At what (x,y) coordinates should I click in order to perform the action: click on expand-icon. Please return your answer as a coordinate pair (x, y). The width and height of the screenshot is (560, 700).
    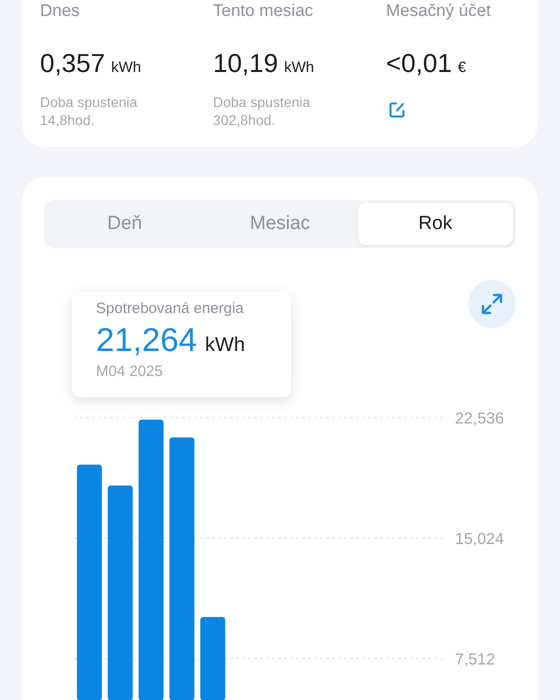
    Looking at the image, I should click on (492, 304).